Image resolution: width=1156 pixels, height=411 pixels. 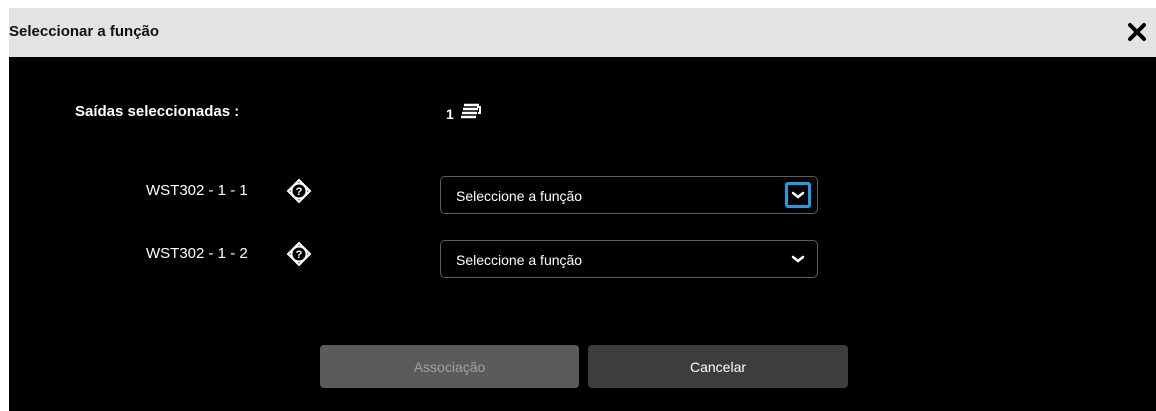 What do you see at coordinates (582, 32) in the screenshot?
I see `dialog-titlebar: Seleccionar a função` at bounding box center [582, 32].